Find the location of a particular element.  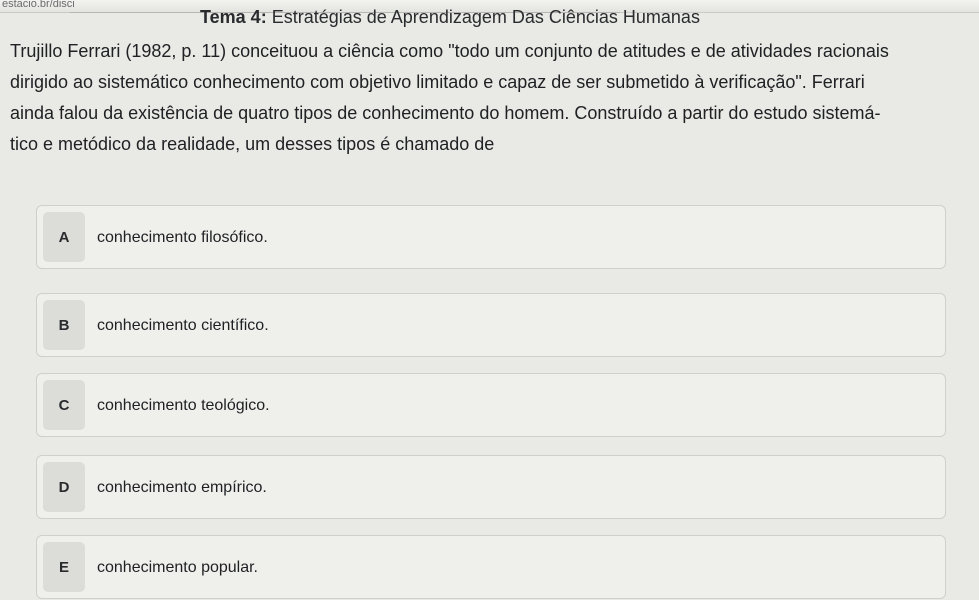

option-text-c: conhecimento teológico. is located at coordinates (183, 405).